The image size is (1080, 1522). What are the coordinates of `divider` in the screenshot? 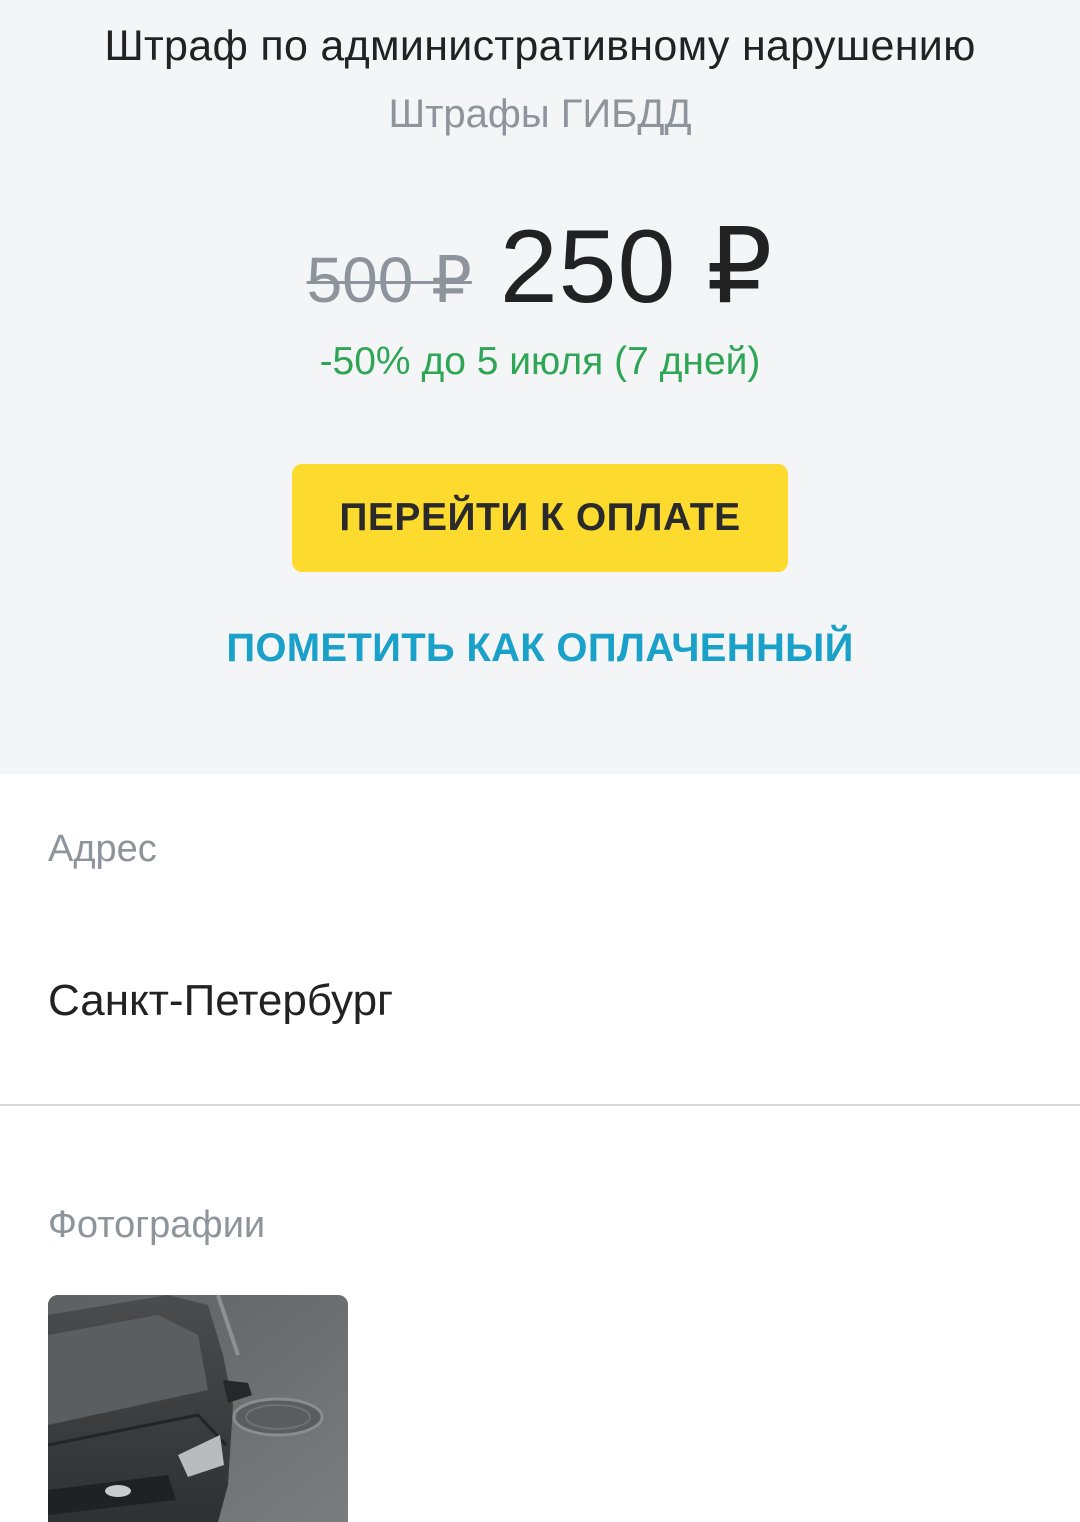 It's located at (540, 1105).